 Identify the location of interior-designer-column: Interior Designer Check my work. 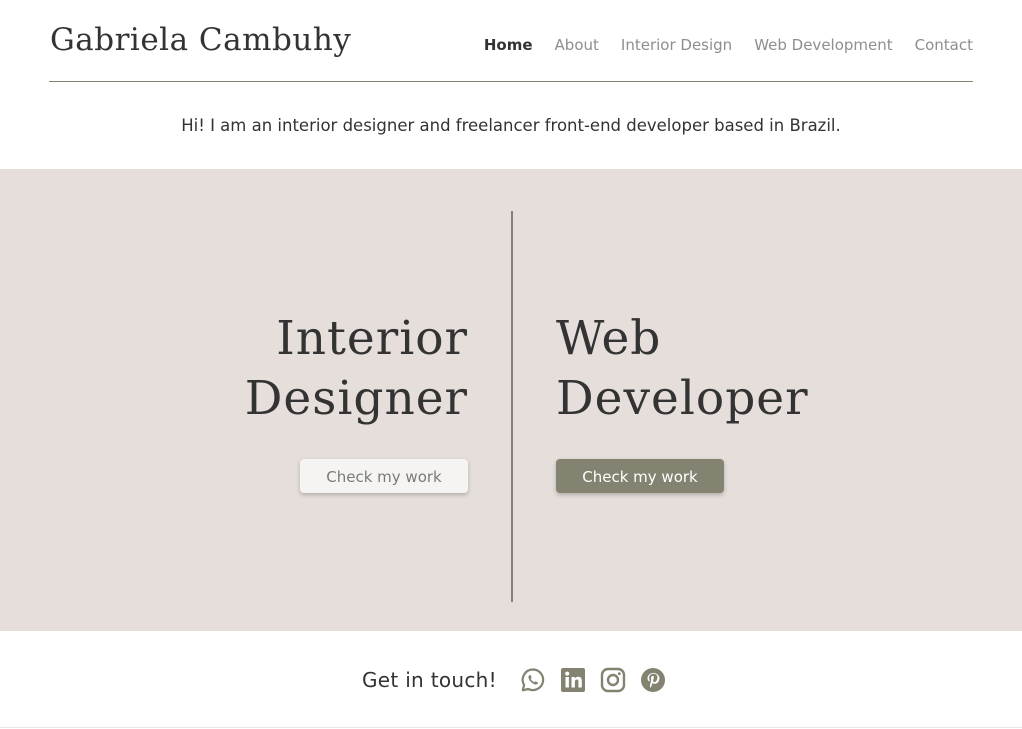
(356, 401).